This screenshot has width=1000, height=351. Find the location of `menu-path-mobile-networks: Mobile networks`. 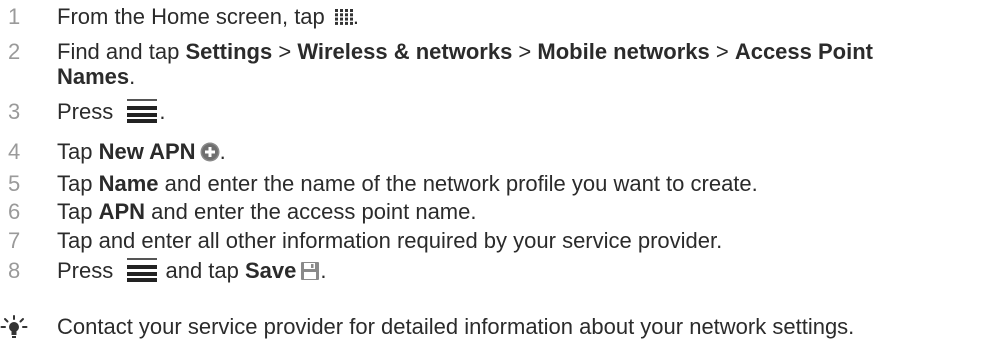

menu-path-mobile-networks: Mobile networks is located at coordinates (623, 51).